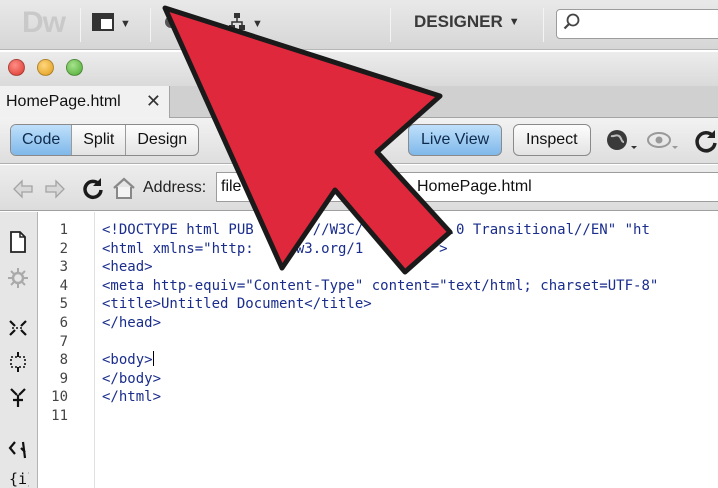  Describe the element at coordinates (63, 267) in the screenshot. I see `line-number: 3` at that location.